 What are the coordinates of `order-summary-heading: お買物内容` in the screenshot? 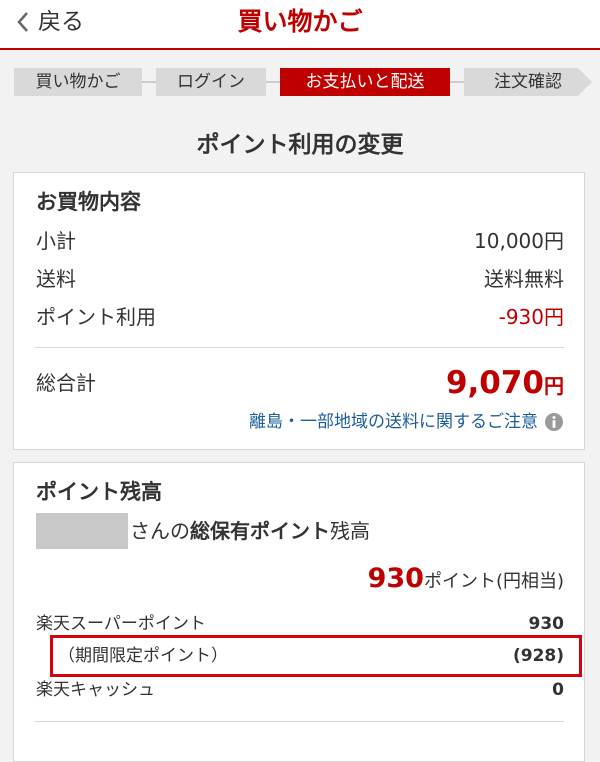 It's located at (88, 202).